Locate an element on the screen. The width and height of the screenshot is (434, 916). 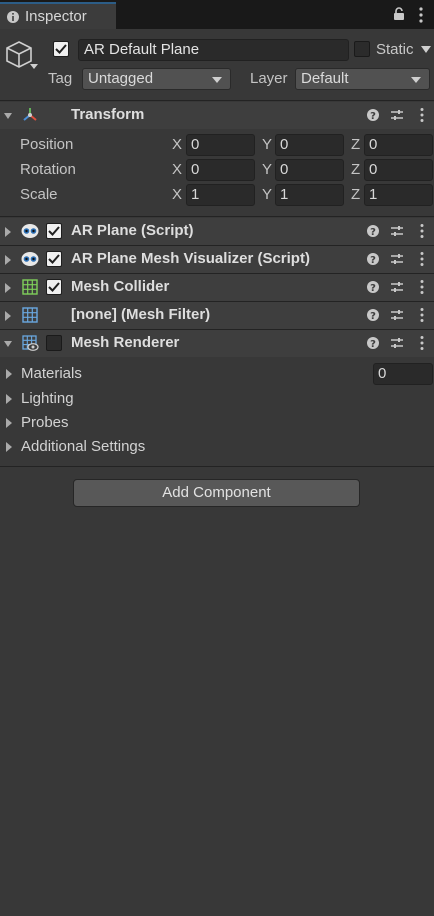
foldout-materials: Materials is located at coordinates (43, 373).